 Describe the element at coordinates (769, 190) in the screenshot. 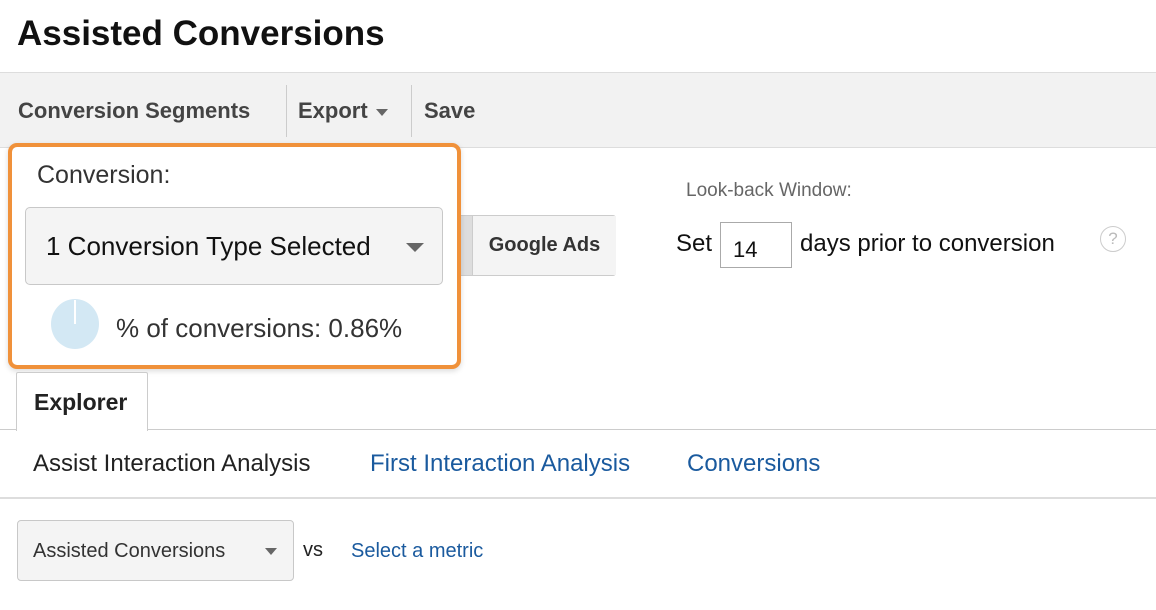

I see `lookback-label: Look-back Window:` at that location.